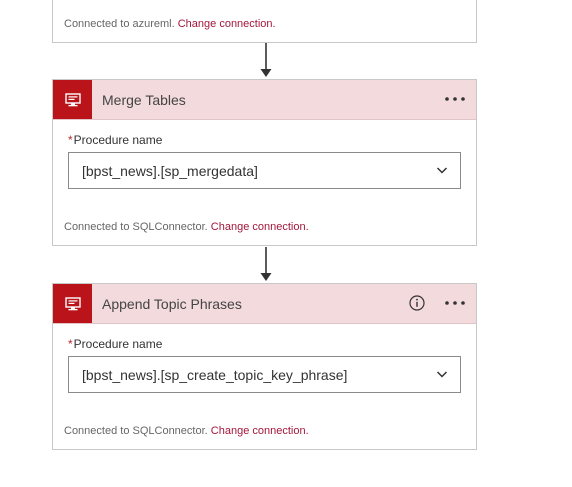  Describe the element at coordinates (264, 100) in the screenshot. I see `merge-tables-header: Merge Tables` at that location.